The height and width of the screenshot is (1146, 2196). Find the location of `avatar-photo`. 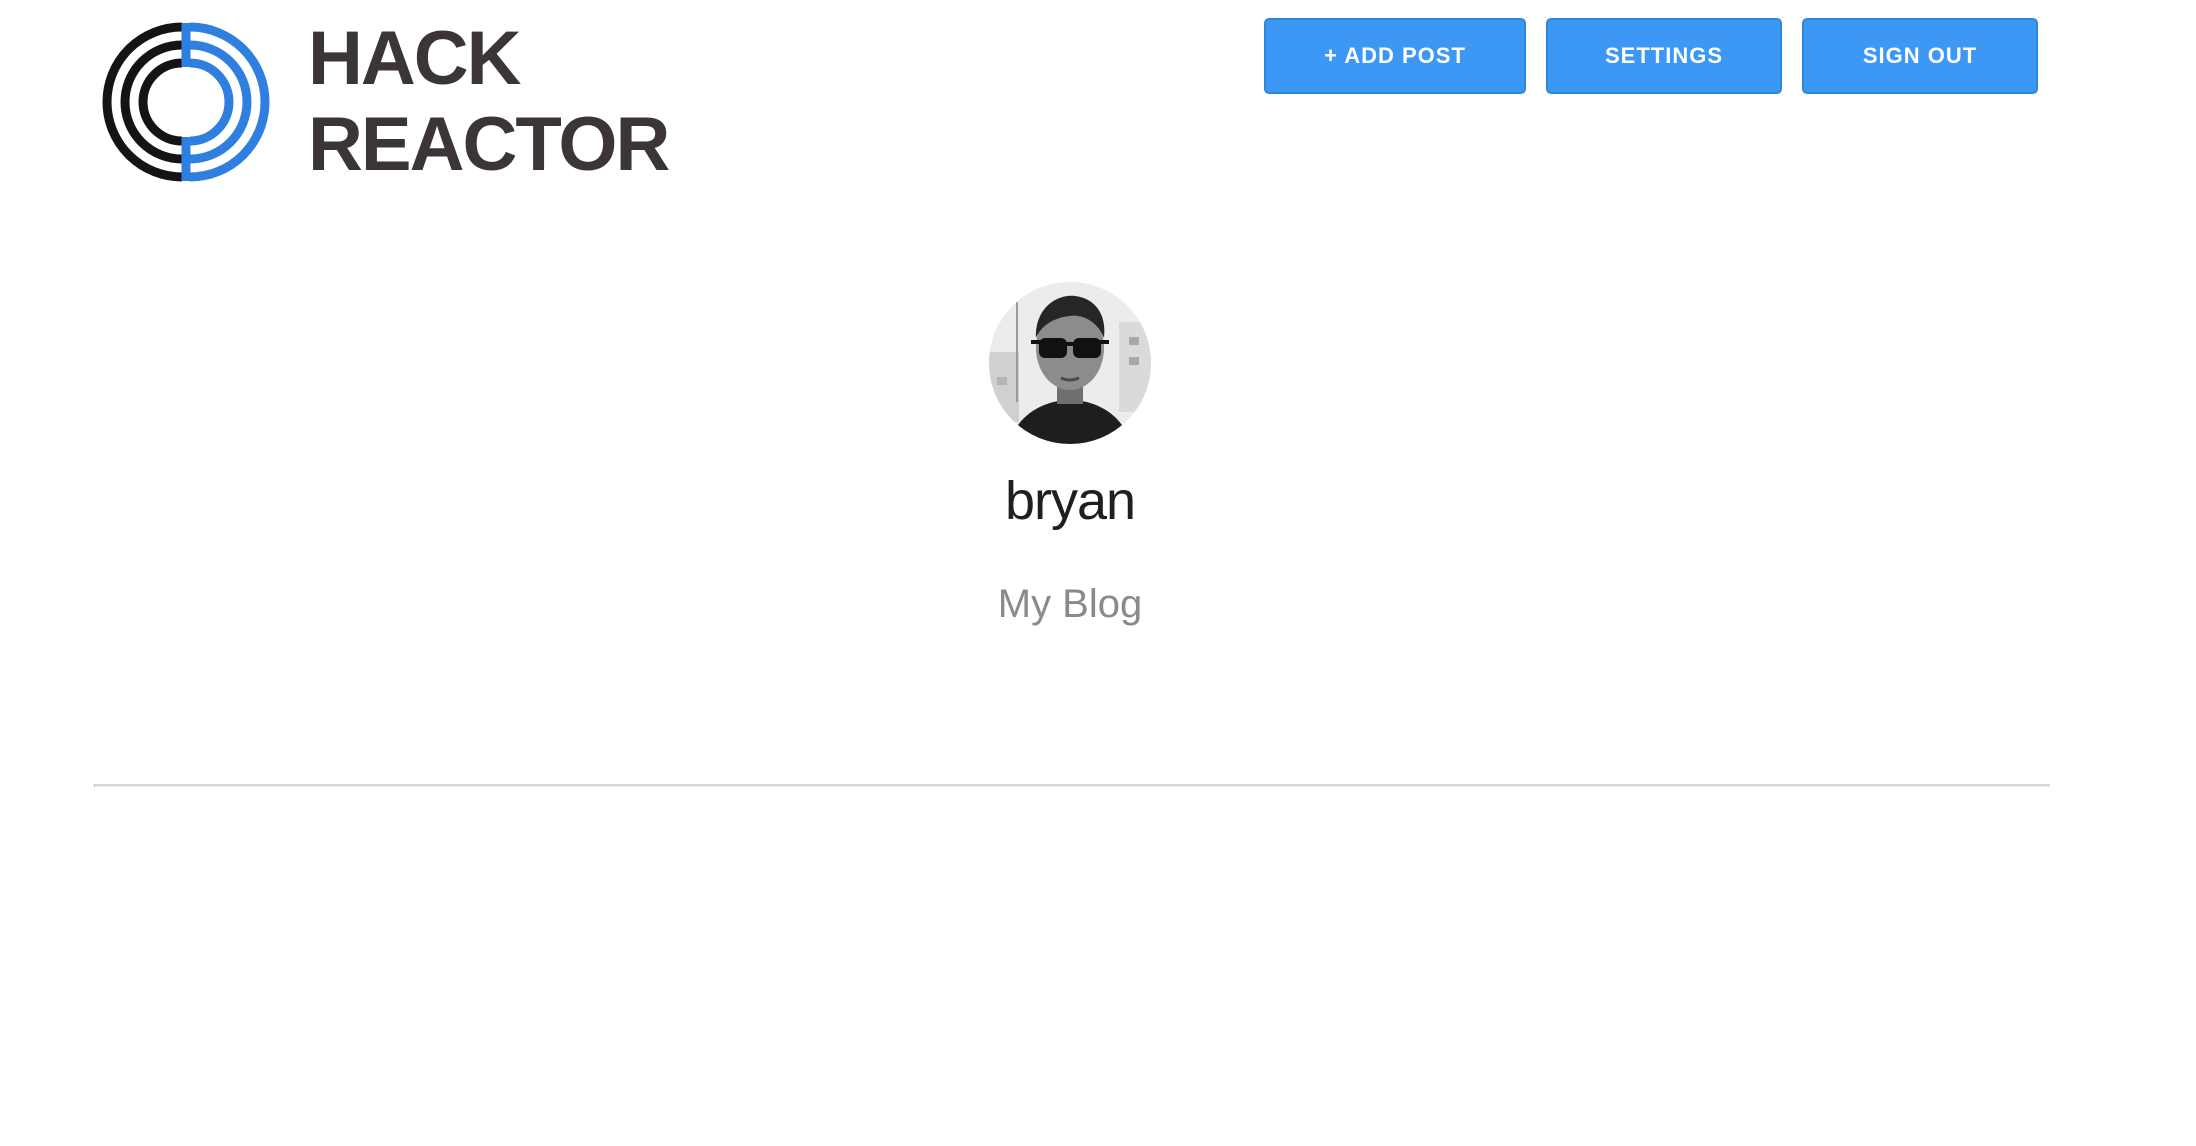

avatar-photo is located at coordinates (1070, 363).